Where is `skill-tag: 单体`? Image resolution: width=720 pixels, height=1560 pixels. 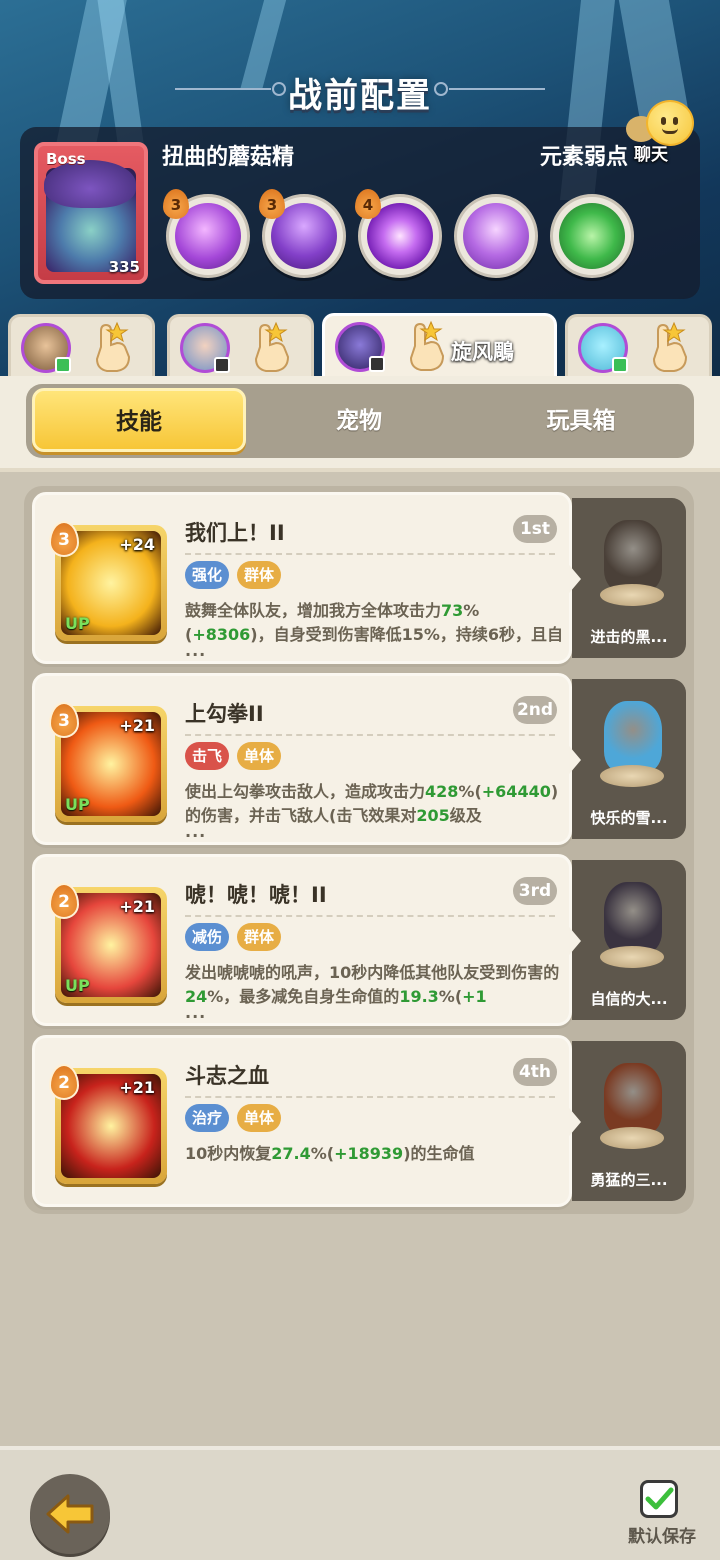
skill-tag: 单体 is located at coordinates (259, 1118).